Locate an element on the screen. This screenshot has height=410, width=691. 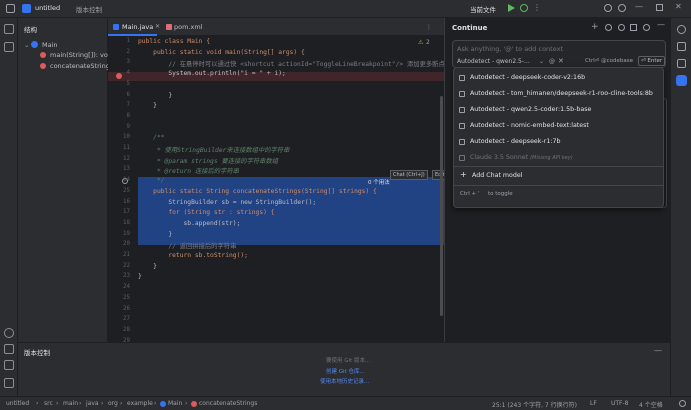
add-chat-model-option: + Add Chat model is located at coordinates (558, 176).